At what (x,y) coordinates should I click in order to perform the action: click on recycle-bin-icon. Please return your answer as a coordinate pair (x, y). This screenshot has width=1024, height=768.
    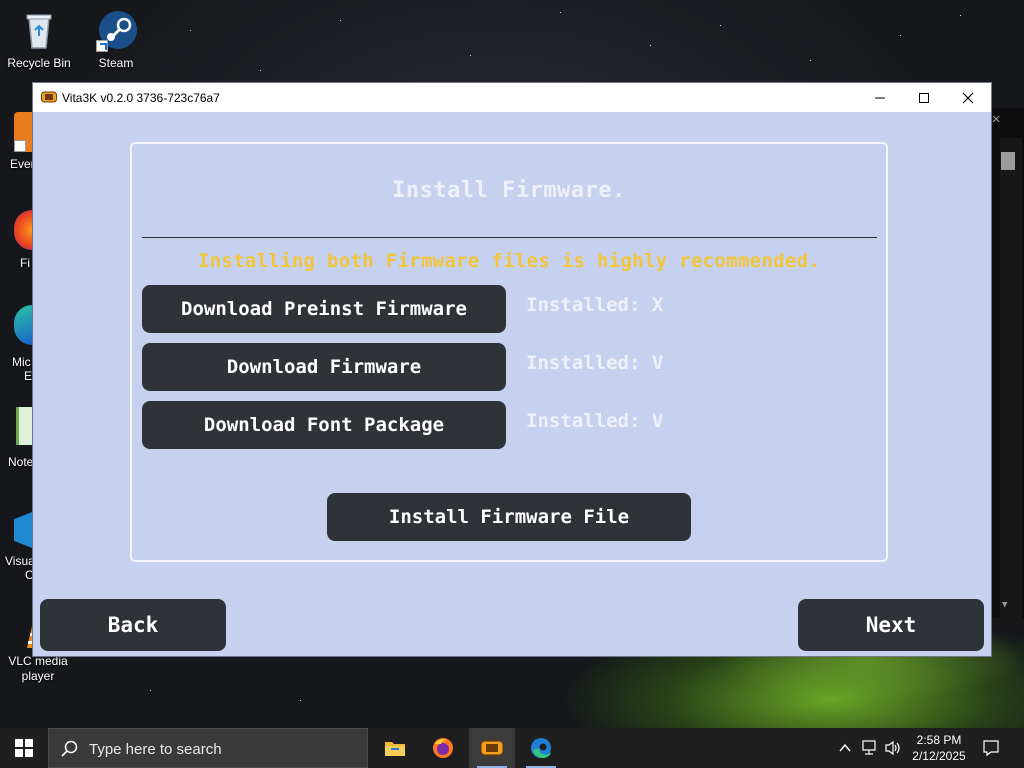
    Looking at the image, I should click on (39, 30).